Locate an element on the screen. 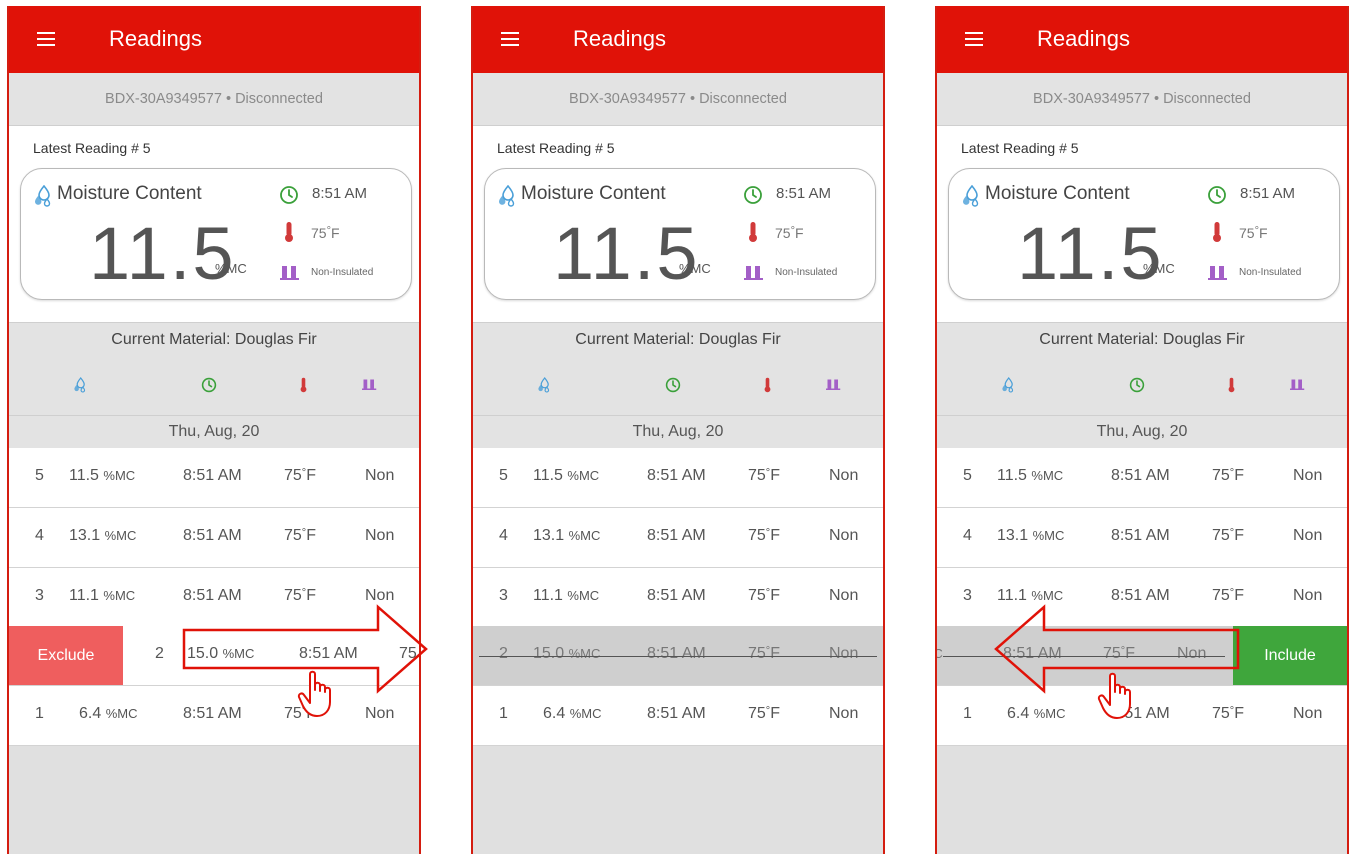  current-material: Current Material: Douglas Fir is located at coordinates (1142, 340).